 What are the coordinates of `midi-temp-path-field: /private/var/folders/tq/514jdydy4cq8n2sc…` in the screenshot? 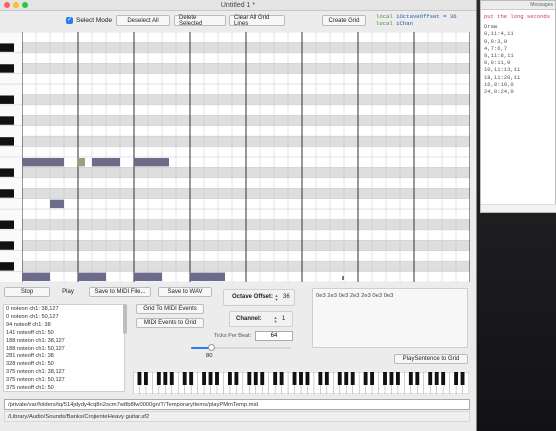 It's located at (237, 404).